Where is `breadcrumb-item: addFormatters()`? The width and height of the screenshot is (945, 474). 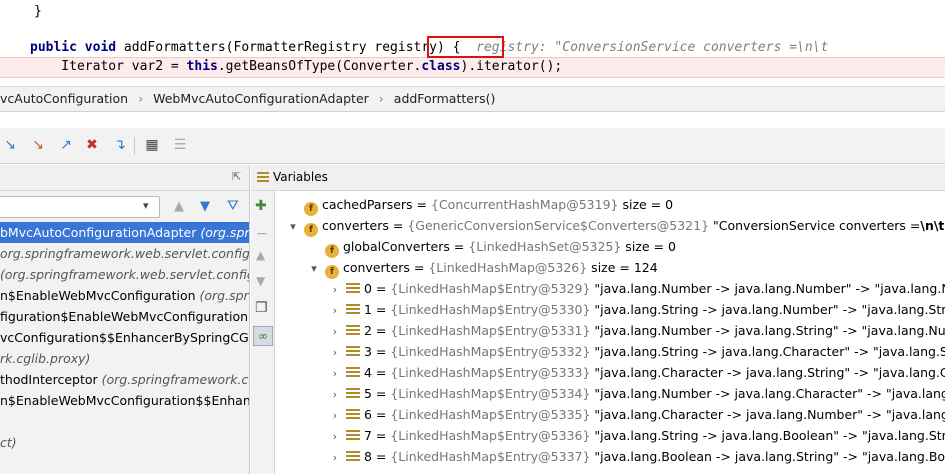 breadcrumb-item: addFormatters() is located at coordinates (445, 98).